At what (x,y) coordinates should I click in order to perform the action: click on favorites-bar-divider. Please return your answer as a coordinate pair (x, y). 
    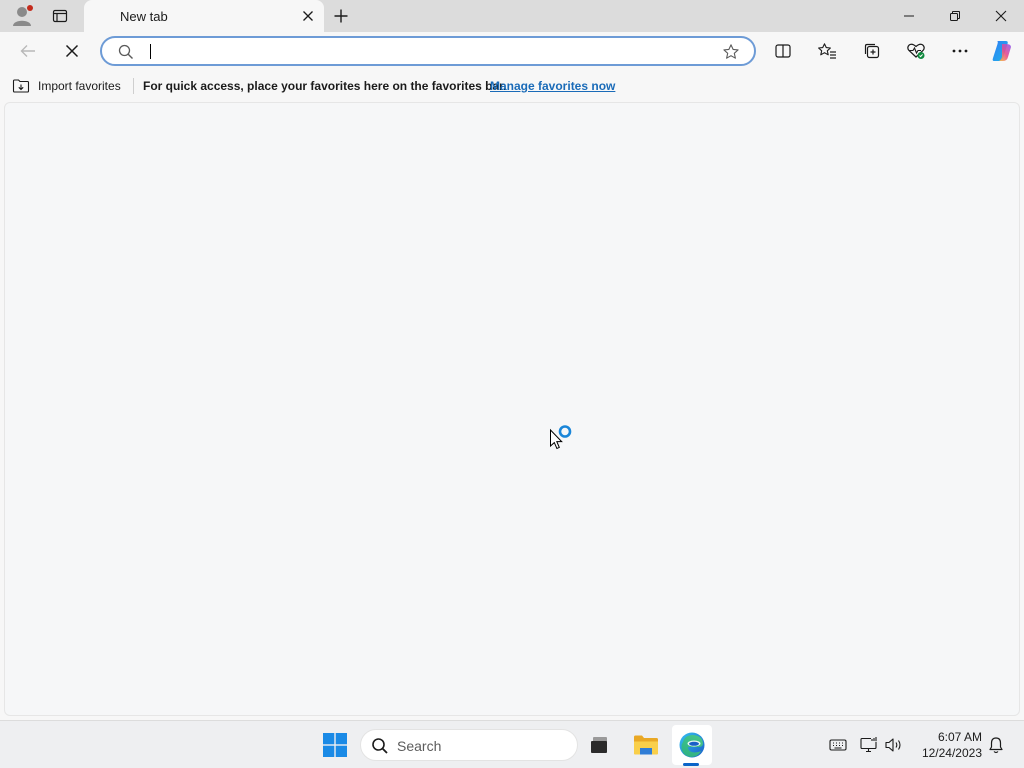
    Looking at the image, I should click on (133, 86).